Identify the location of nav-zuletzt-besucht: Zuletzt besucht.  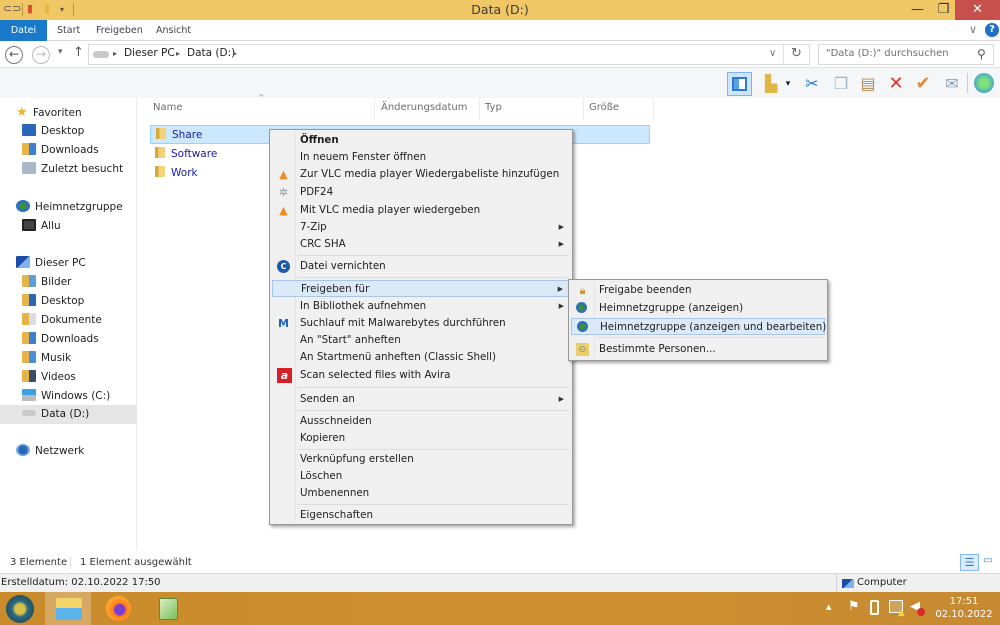
(68, 169).